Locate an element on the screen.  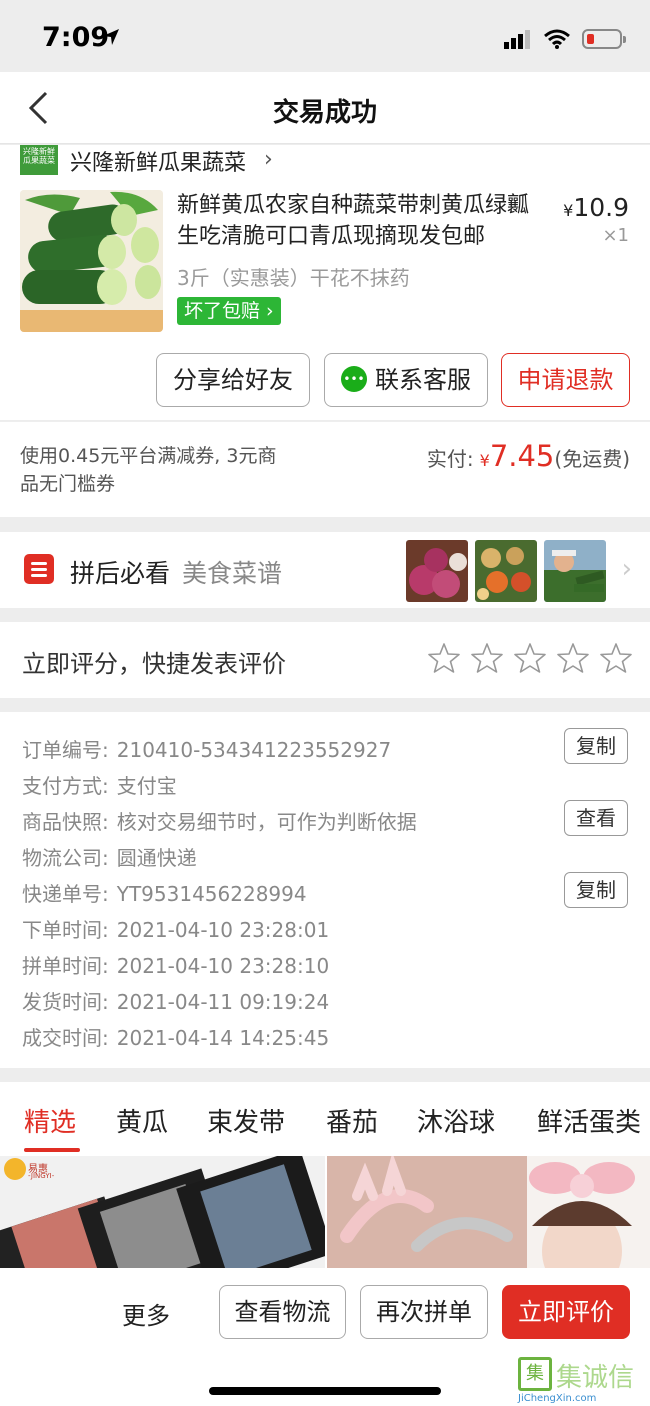
battery-icon is located at coordinates (604, 39).